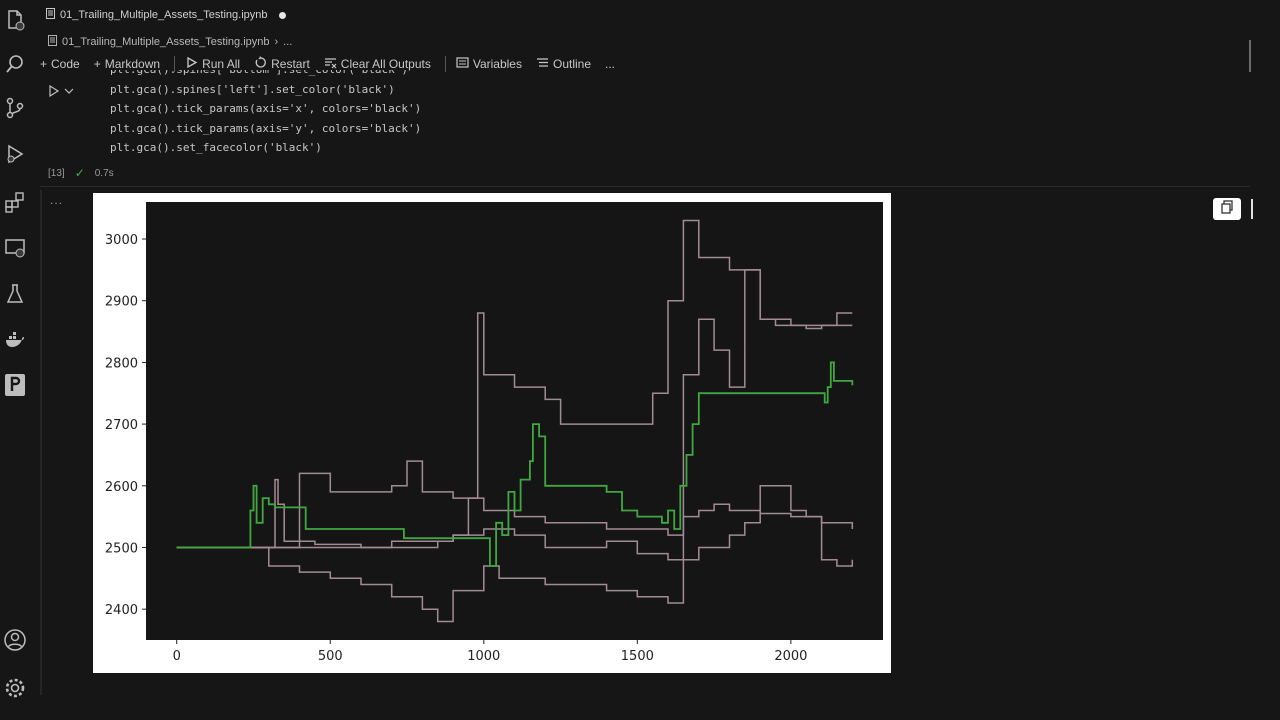 The height and width of the screenshot is (720, 1280). What do you see at coordinates (282, 15) in the screenshot?
I see `unsaved-dot-icon` at bounding box center [282, 15].